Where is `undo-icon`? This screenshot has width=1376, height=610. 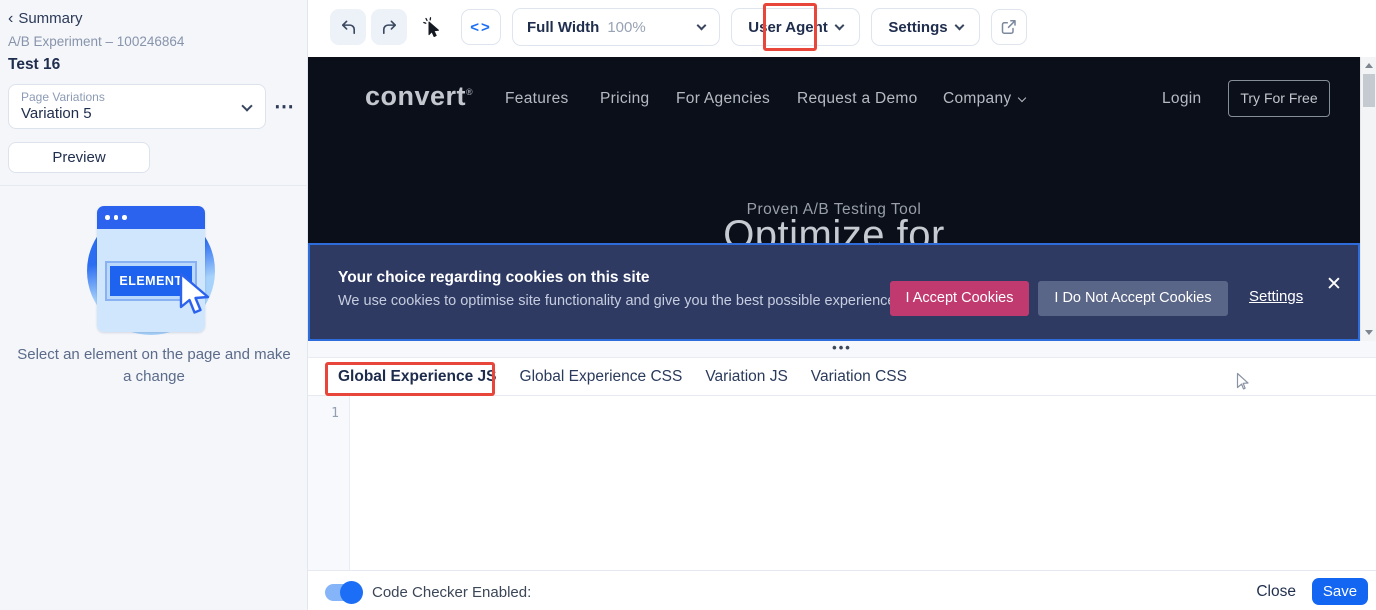
undo-icon is located at coordinates (348, 27).